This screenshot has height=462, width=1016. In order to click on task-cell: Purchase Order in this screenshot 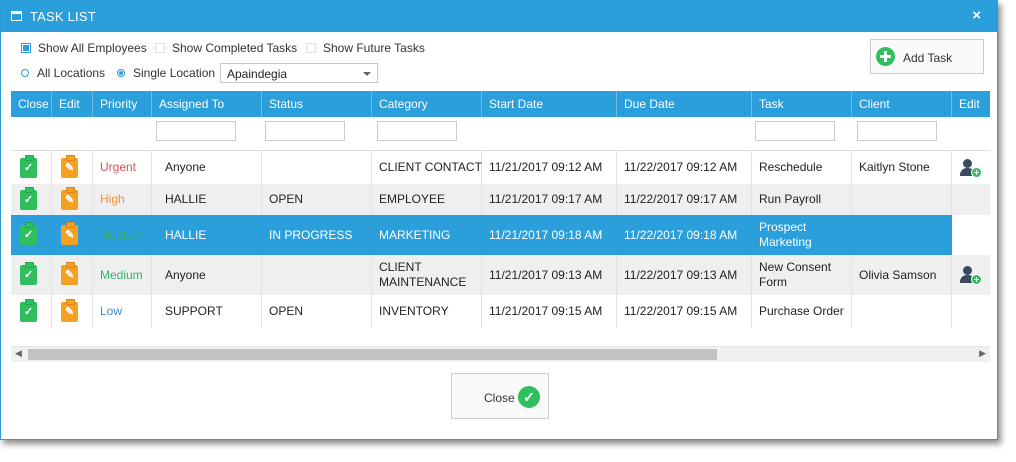, I will do `click(802, 311)`.